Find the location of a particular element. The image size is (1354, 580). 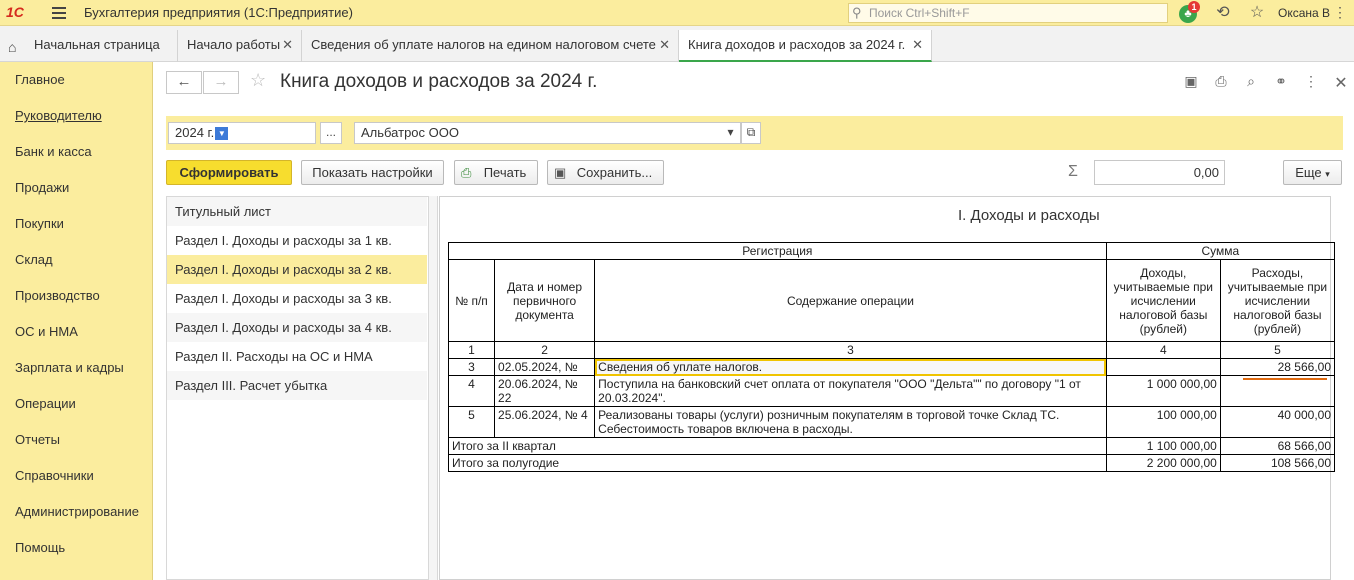

total-expense: 108 566,00 is located at coordinates (1277, 463).